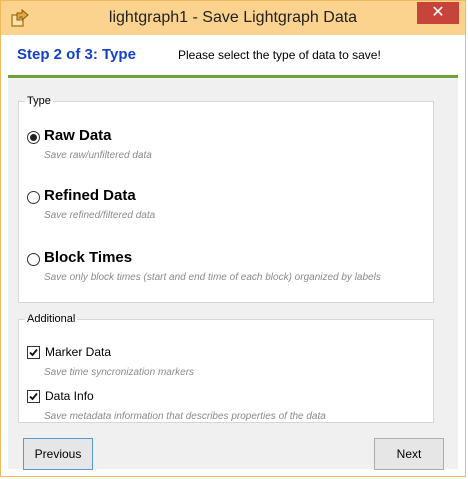  Describe the element at coordinates (20, 18) in the screenshot. I see `export-icon` at that location.